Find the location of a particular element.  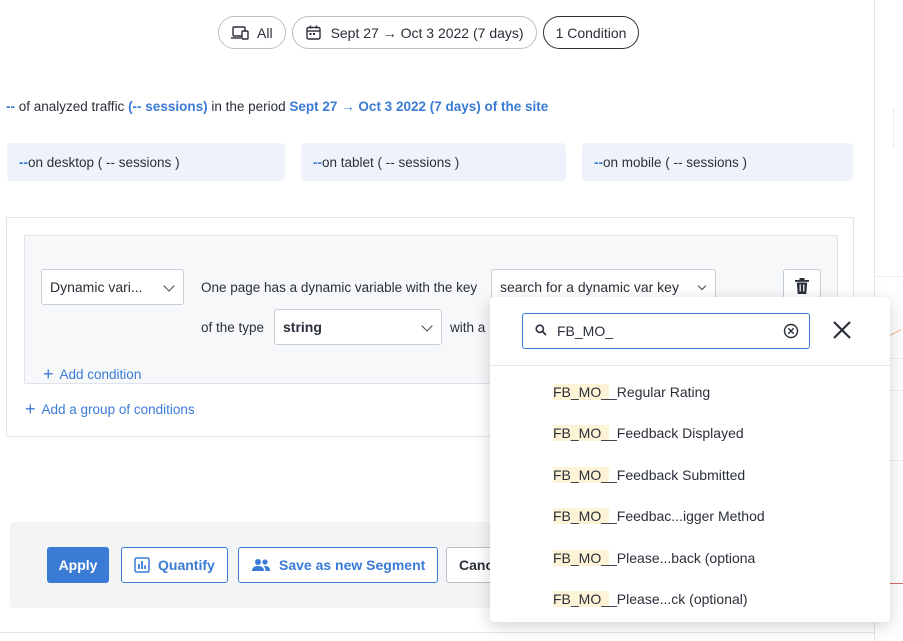

tablet-traffic-box: -- on tablet ( -- sessions ) is located at coordinates (433, 162).